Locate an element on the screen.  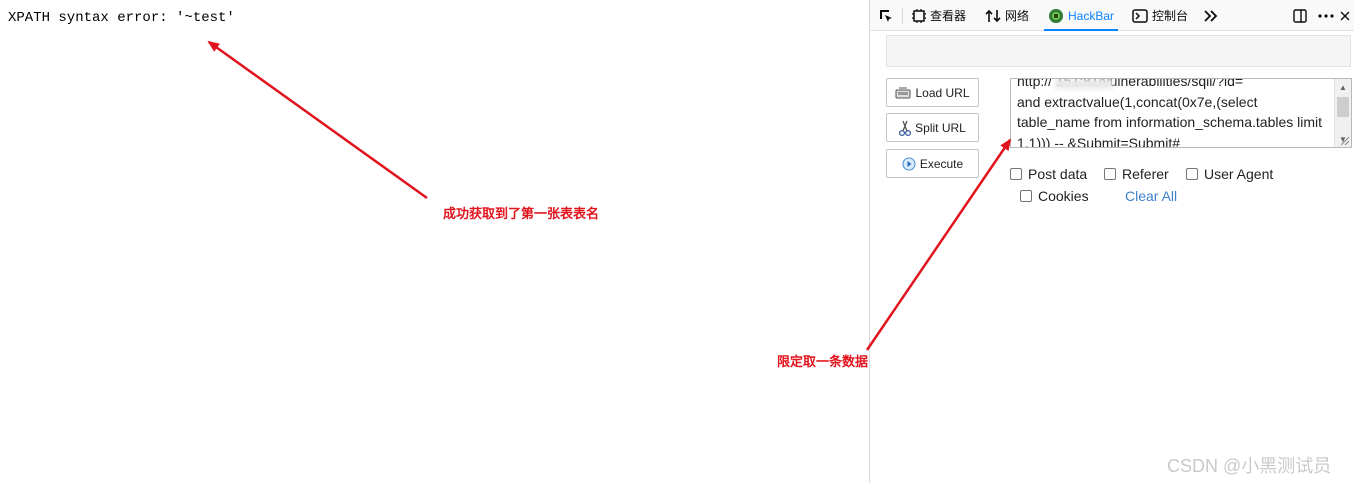
annotation-limit-one: 限定取一条数据 is located at coordinates (823, 361).